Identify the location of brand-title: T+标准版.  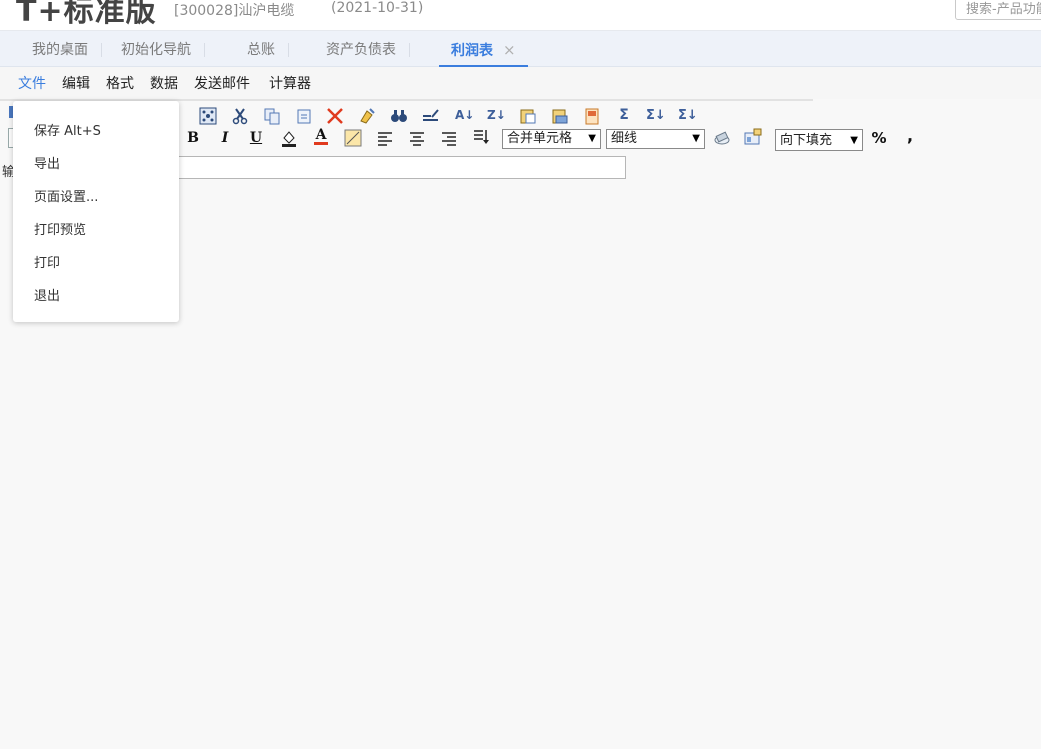
(86, 14).